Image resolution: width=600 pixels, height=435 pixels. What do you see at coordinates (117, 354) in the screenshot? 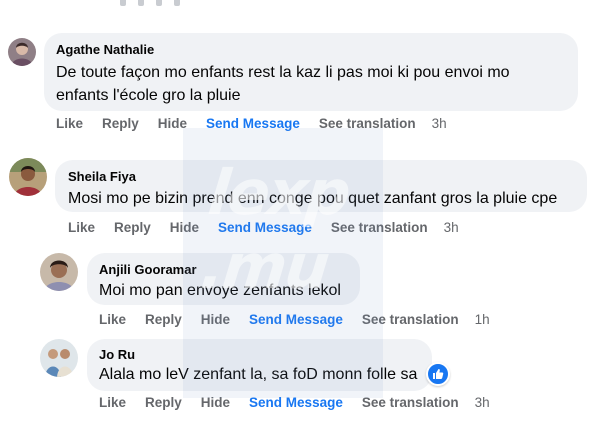
I see `author-name: Jo Ru` at bounding box center [117, 354].